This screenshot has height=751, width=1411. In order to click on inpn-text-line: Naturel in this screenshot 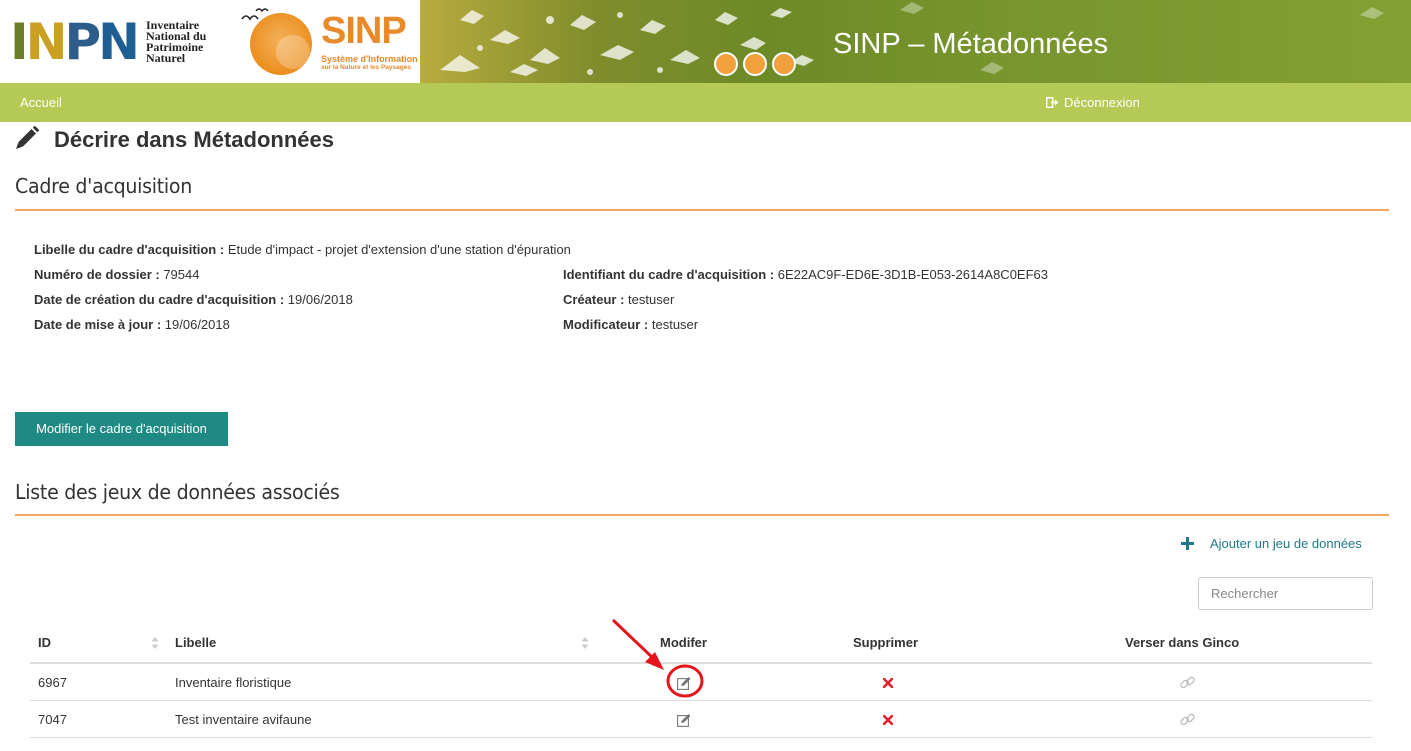, I will do `click(166, 58)`.